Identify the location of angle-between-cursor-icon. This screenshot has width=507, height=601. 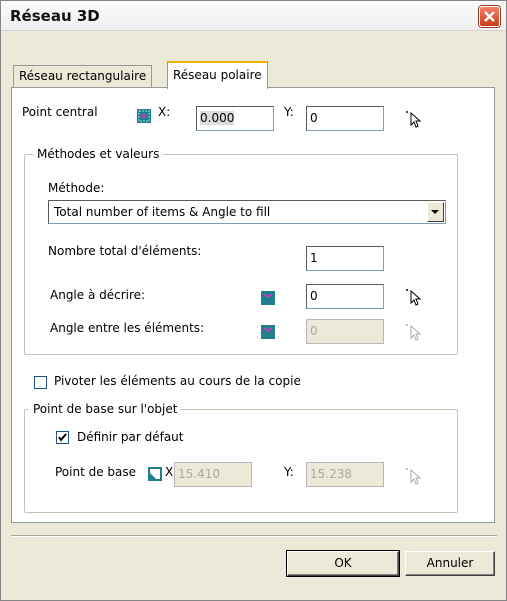
(414, 332).